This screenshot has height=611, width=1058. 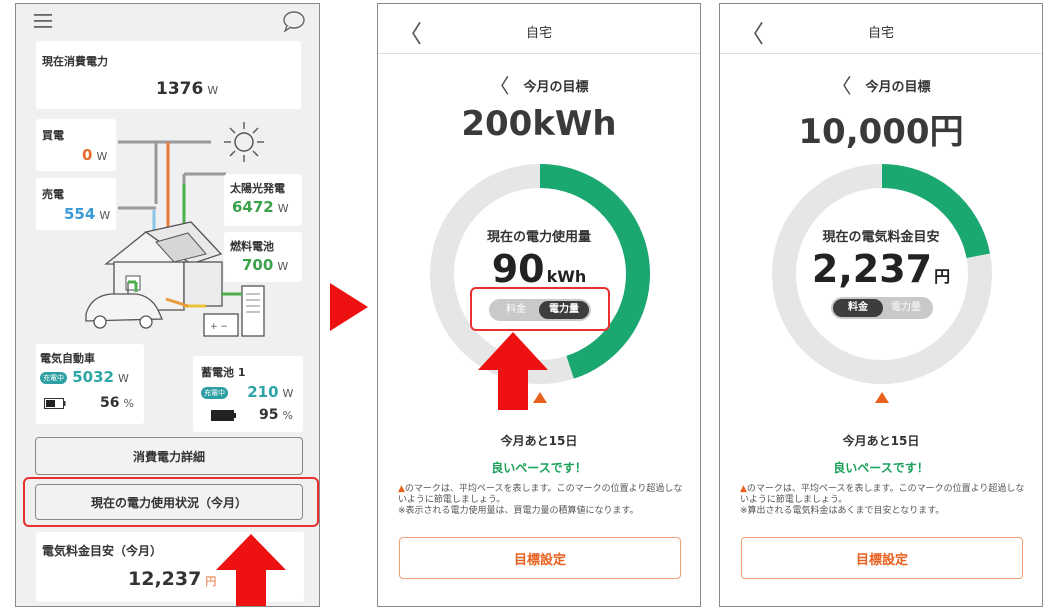 What do you see at coordinates (538, 237) in the screenshot?
I see `ring-label: 現在の電力使用量` at bounding box center [538, 237].